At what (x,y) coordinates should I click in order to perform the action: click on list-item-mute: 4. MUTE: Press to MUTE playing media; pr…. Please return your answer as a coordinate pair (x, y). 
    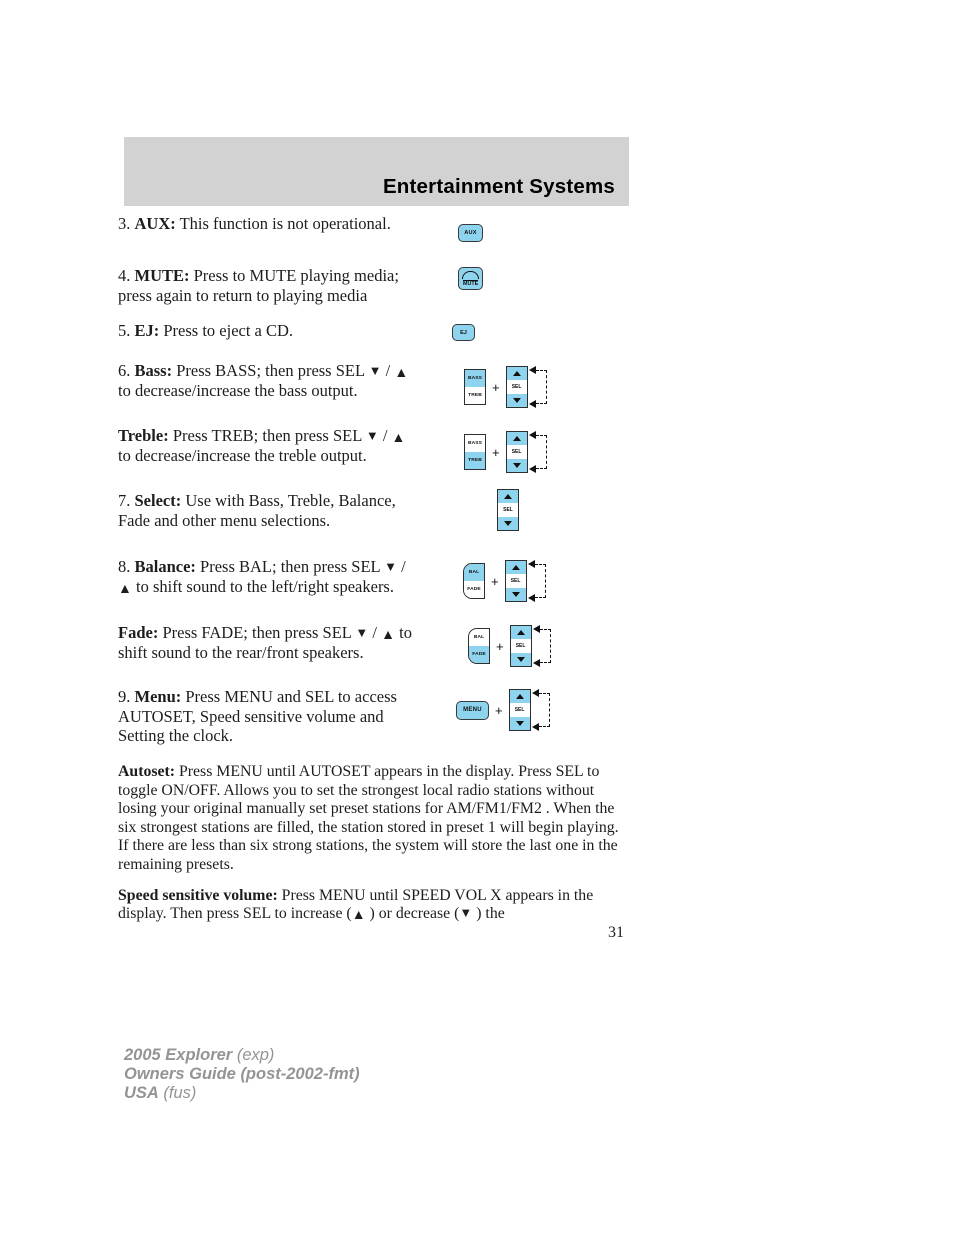
    Looking at the image, I should click on (378, 293).